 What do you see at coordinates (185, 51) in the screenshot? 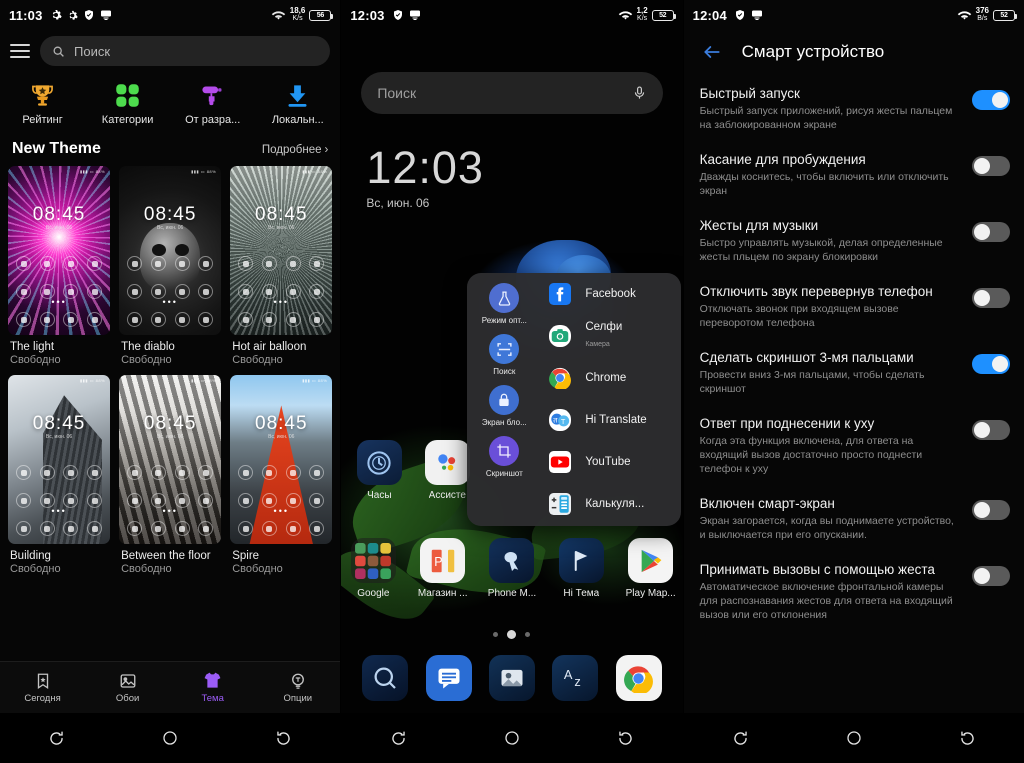
I see `search-input: Поиск` at bounding box center [185, 51].